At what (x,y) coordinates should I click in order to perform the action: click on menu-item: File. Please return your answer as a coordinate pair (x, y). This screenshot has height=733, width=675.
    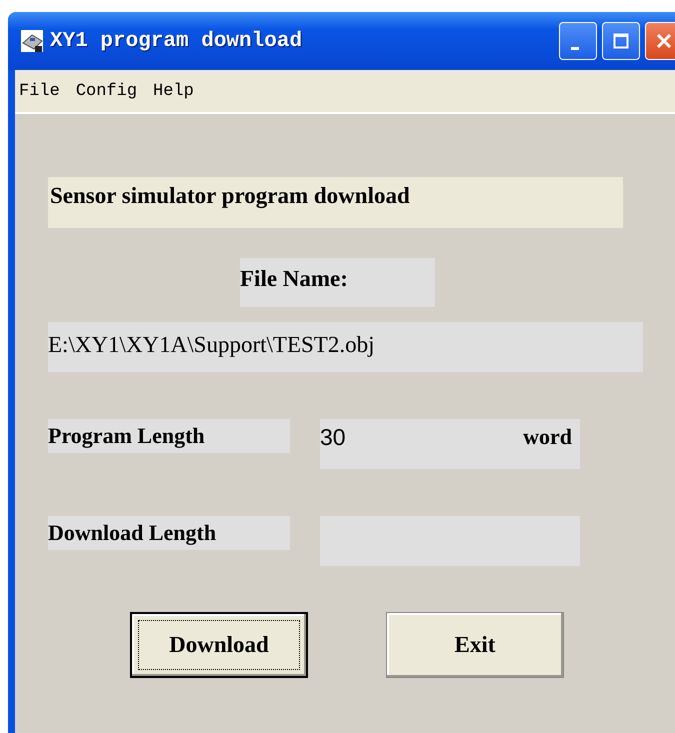
    Looking at the image, I should click on (39, 91).